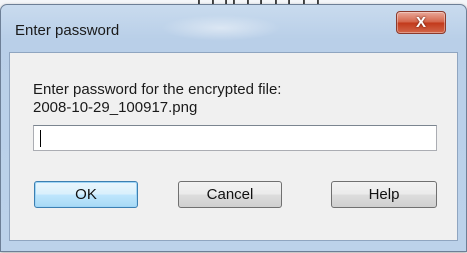 Image resolution: width=467 pixels, height=253 pixels. What do you see at coordinates (221, 28) in the screenshot?
I see `title-bar-glow` at bounding box center [221, 28].